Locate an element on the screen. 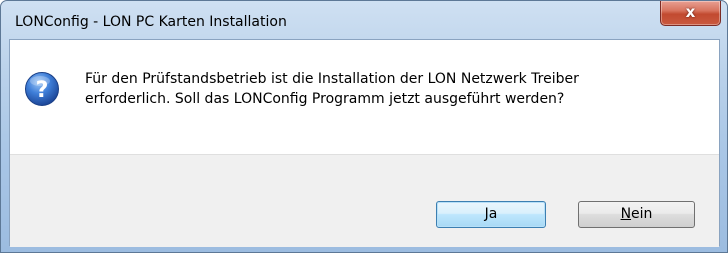  no-button: Nein is located at coordinates (636, 214).